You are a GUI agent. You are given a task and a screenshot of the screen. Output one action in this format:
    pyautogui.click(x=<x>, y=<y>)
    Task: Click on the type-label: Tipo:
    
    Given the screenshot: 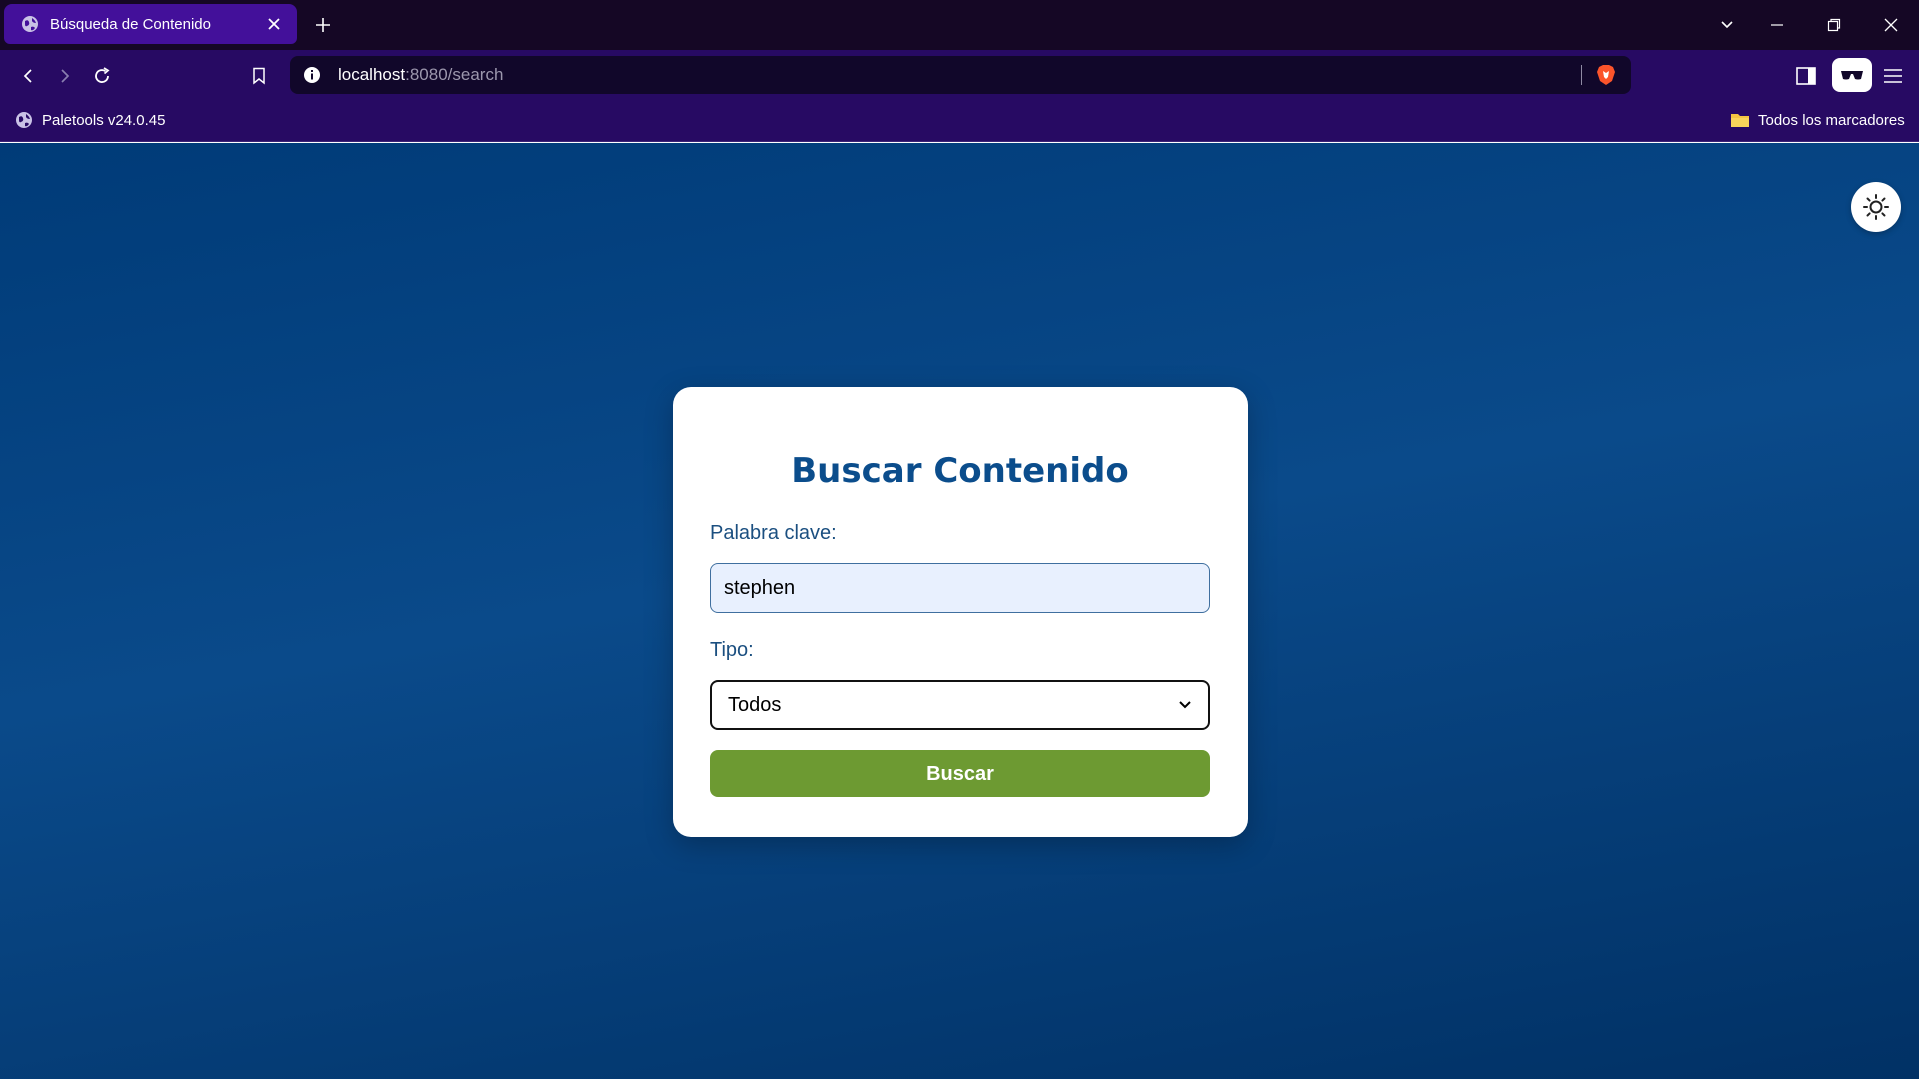 What is the action you would take?
    pyautogui.click(x=732, y=650)
    